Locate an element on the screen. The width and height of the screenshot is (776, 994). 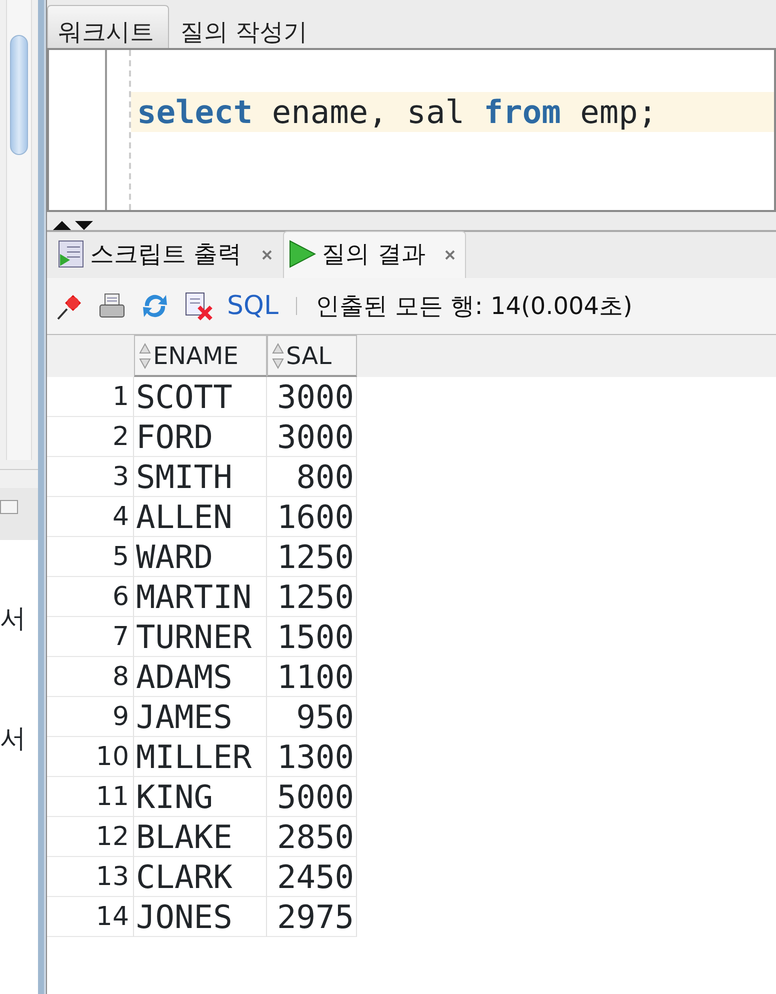
table-cell: MARTIN is located at coordinates (200, 597).